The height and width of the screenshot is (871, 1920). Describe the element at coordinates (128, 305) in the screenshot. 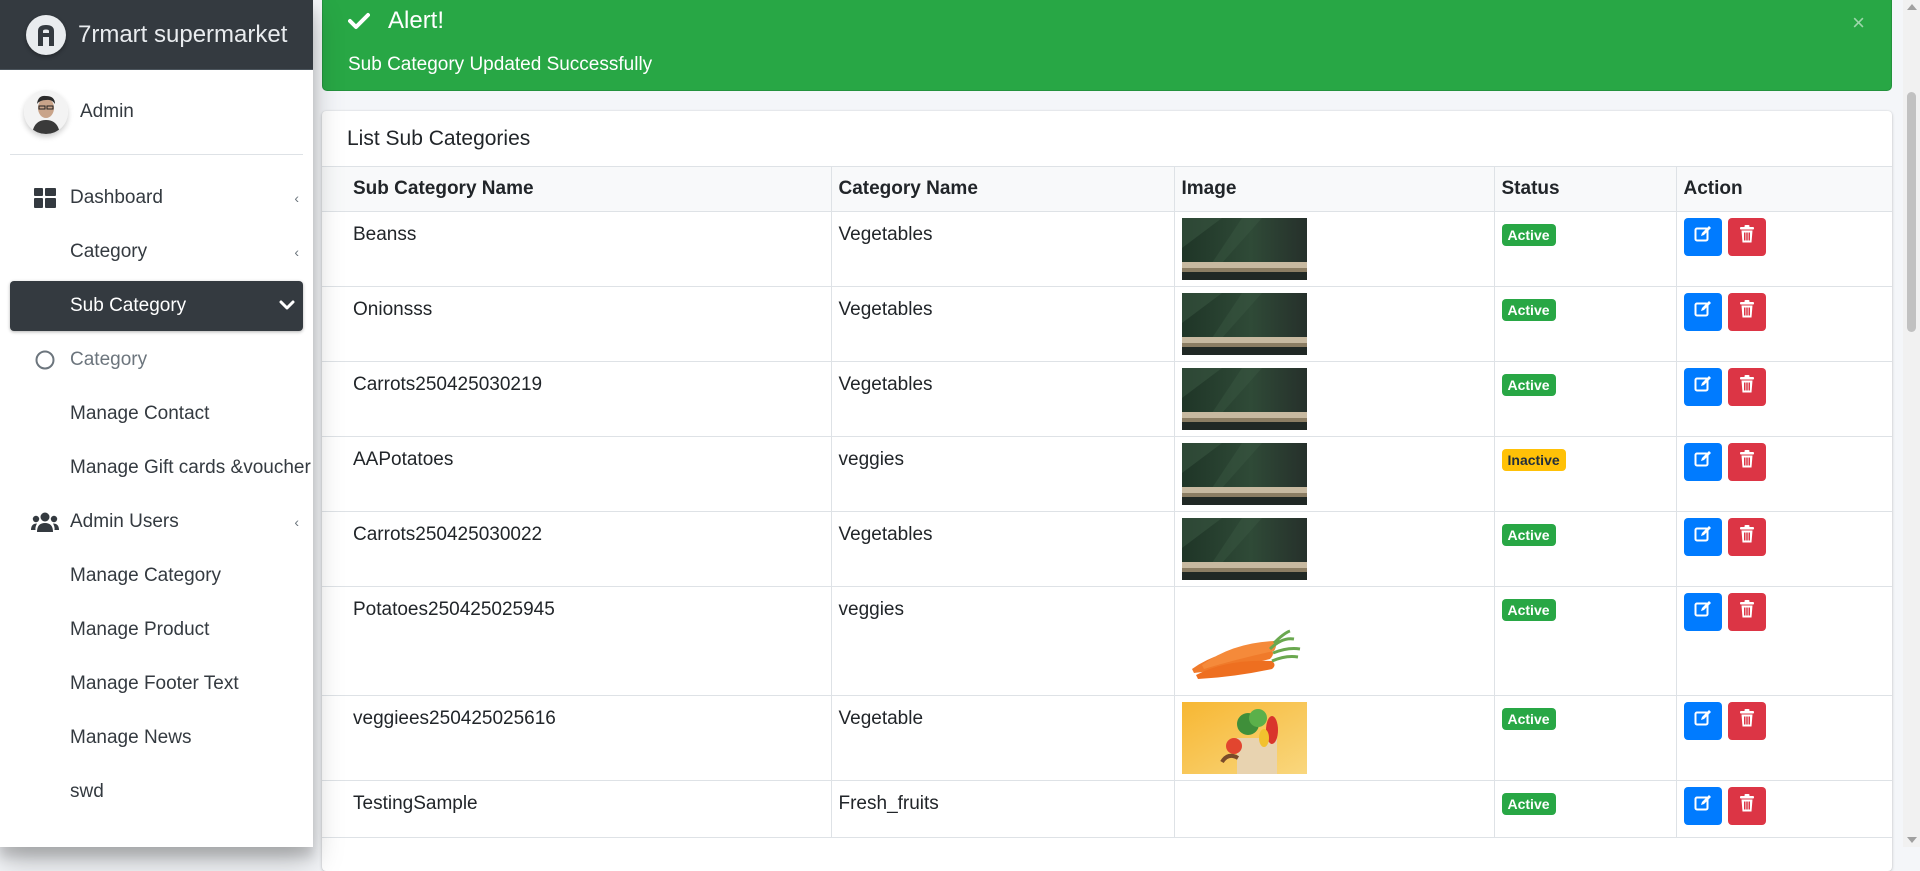

I see `sidebar-item-label: Sub Category` at that location.